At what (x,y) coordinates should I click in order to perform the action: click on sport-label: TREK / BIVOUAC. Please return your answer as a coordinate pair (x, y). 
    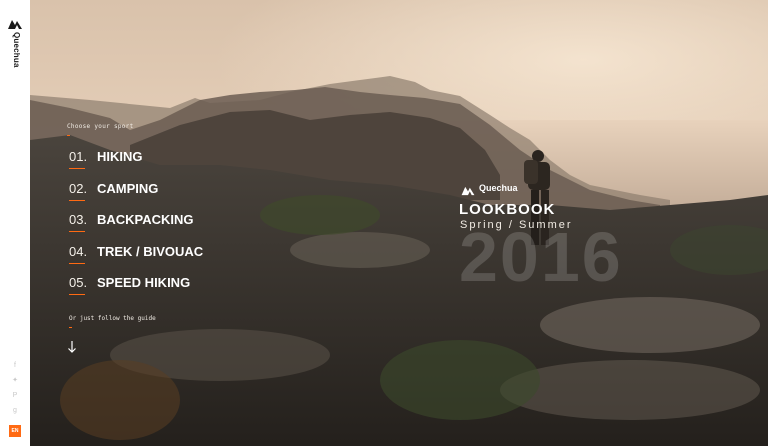
    Looking at the image, I should click on (150, 251).